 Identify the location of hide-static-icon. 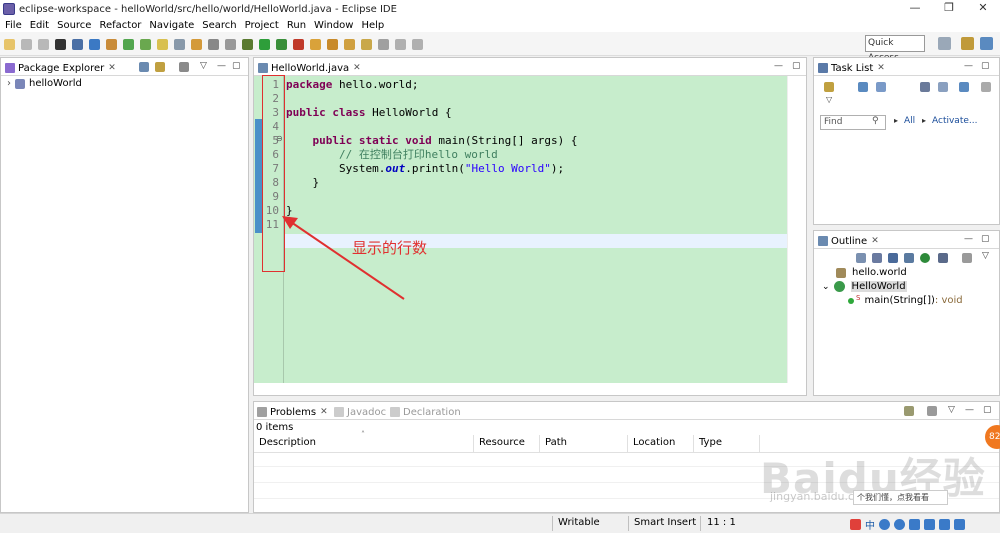
(909, 258).